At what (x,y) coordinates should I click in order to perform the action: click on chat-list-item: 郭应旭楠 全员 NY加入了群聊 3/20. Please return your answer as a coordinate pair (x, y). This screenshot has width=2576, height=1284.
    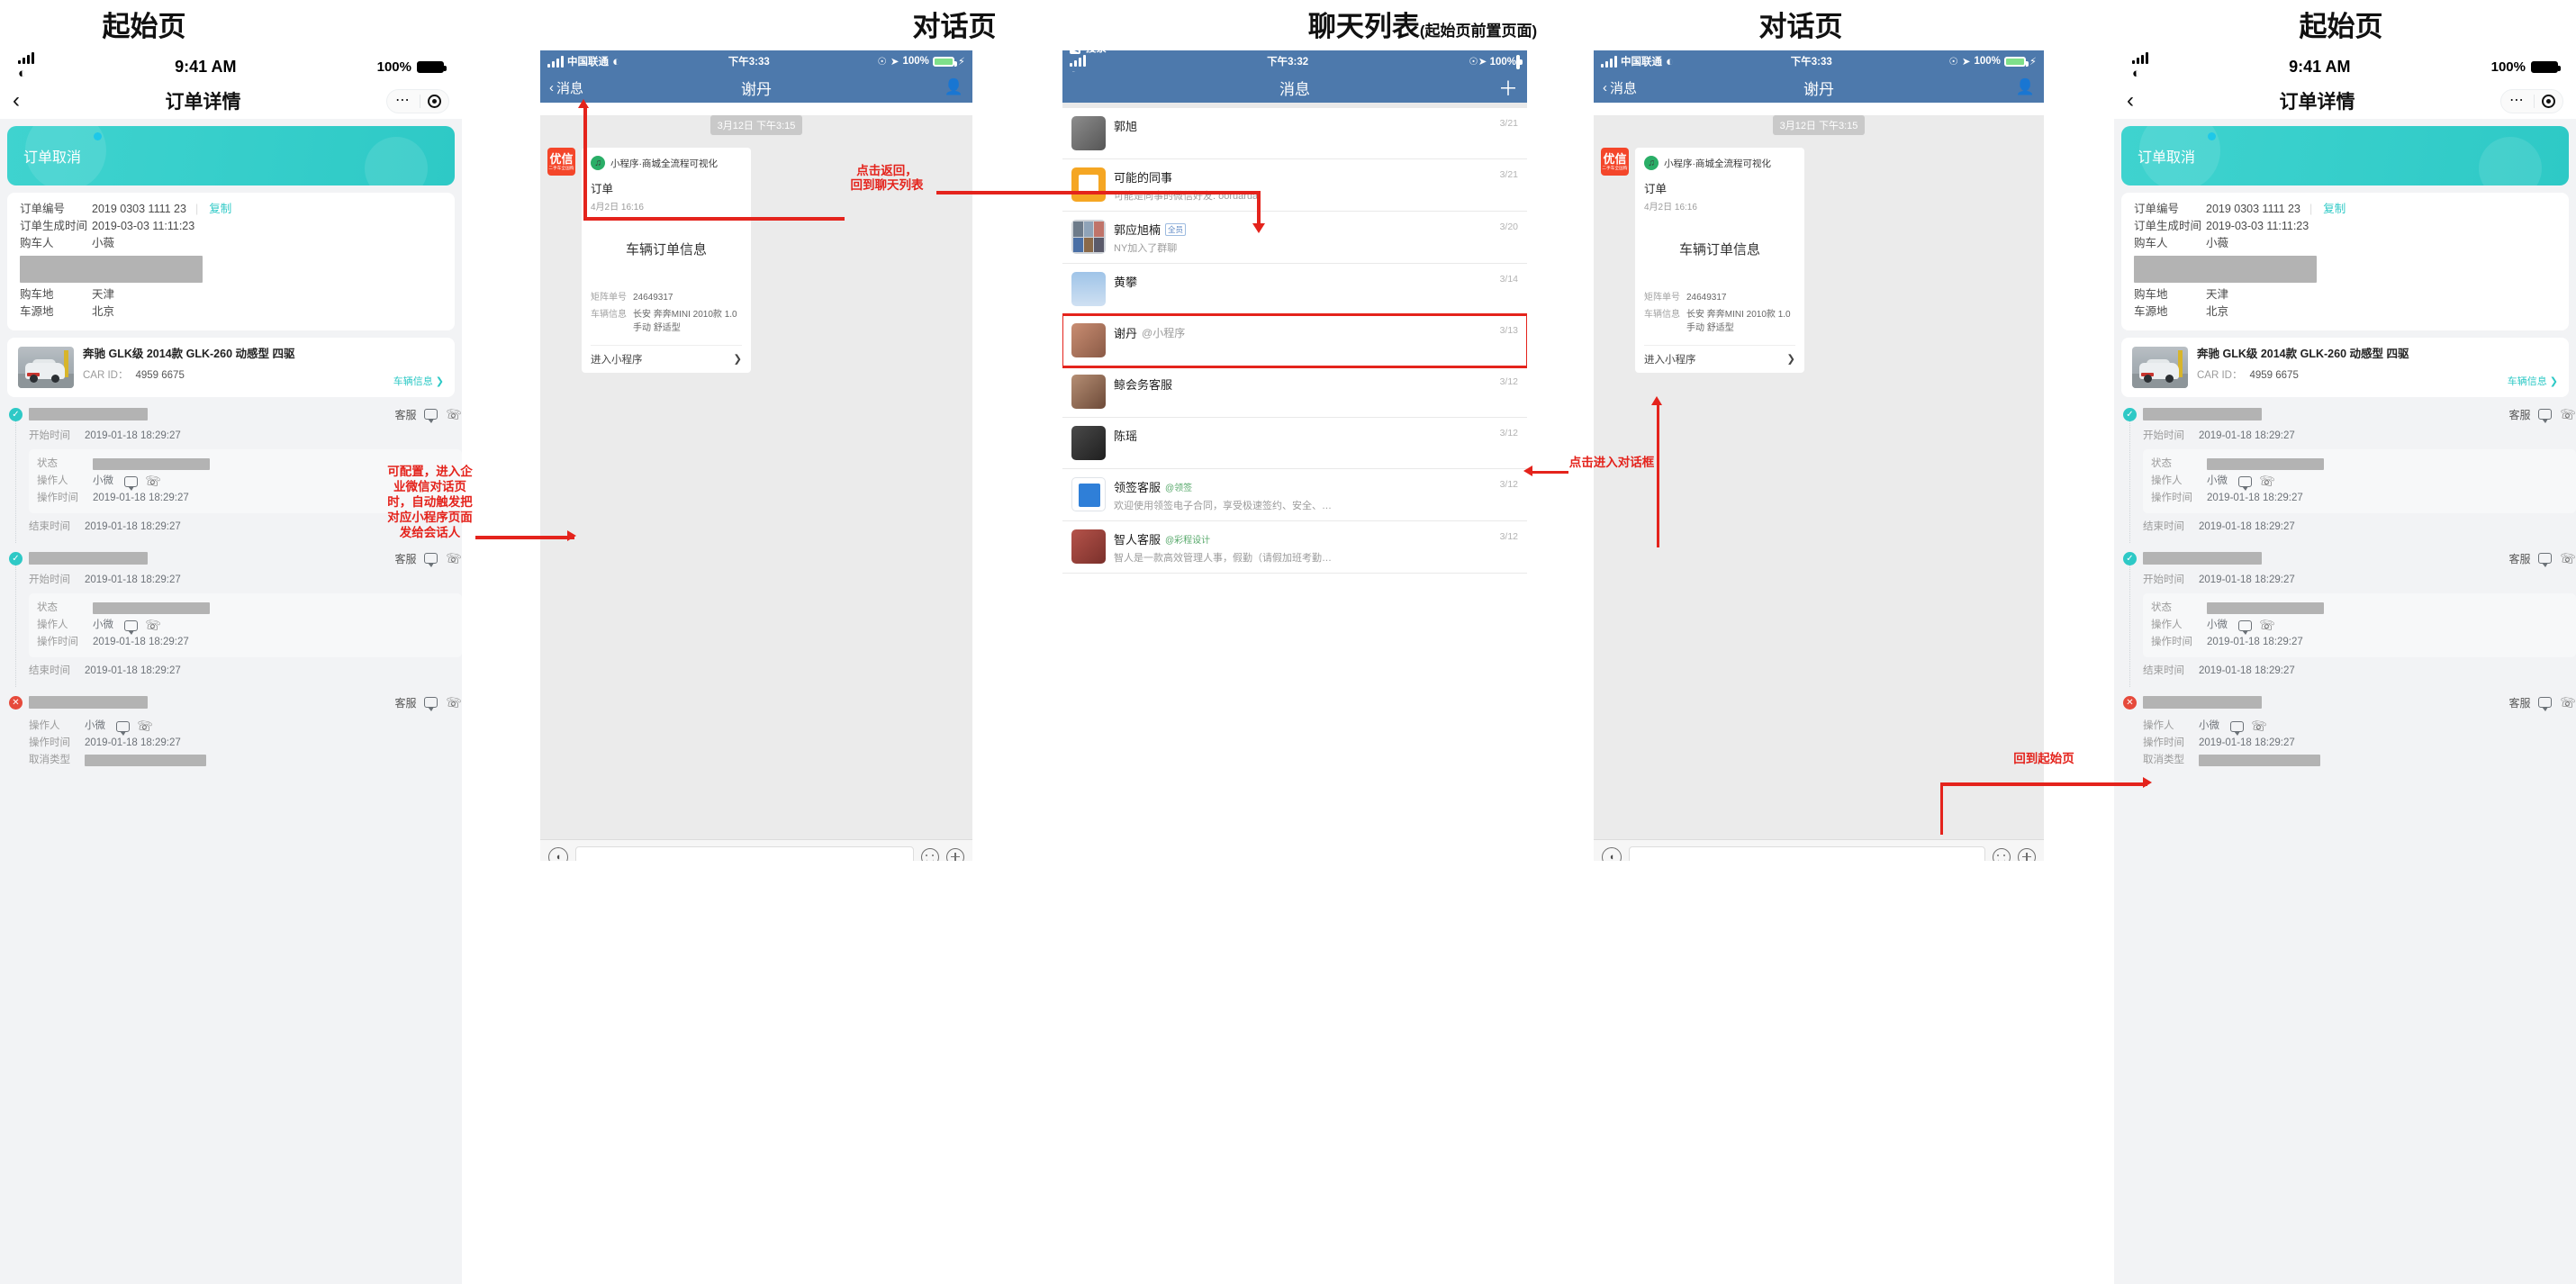
    Looking at the image, I should click on (1294, 238).